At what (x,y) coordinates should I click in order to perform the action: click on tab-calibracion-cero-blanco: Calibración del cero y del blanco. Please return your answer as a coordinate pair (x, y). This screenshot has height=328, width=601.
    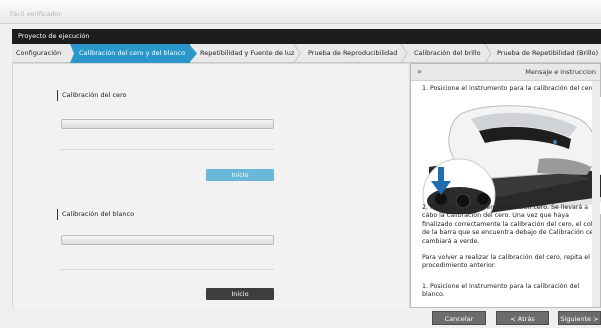
    Looking at the image, I should click on (132, 53).